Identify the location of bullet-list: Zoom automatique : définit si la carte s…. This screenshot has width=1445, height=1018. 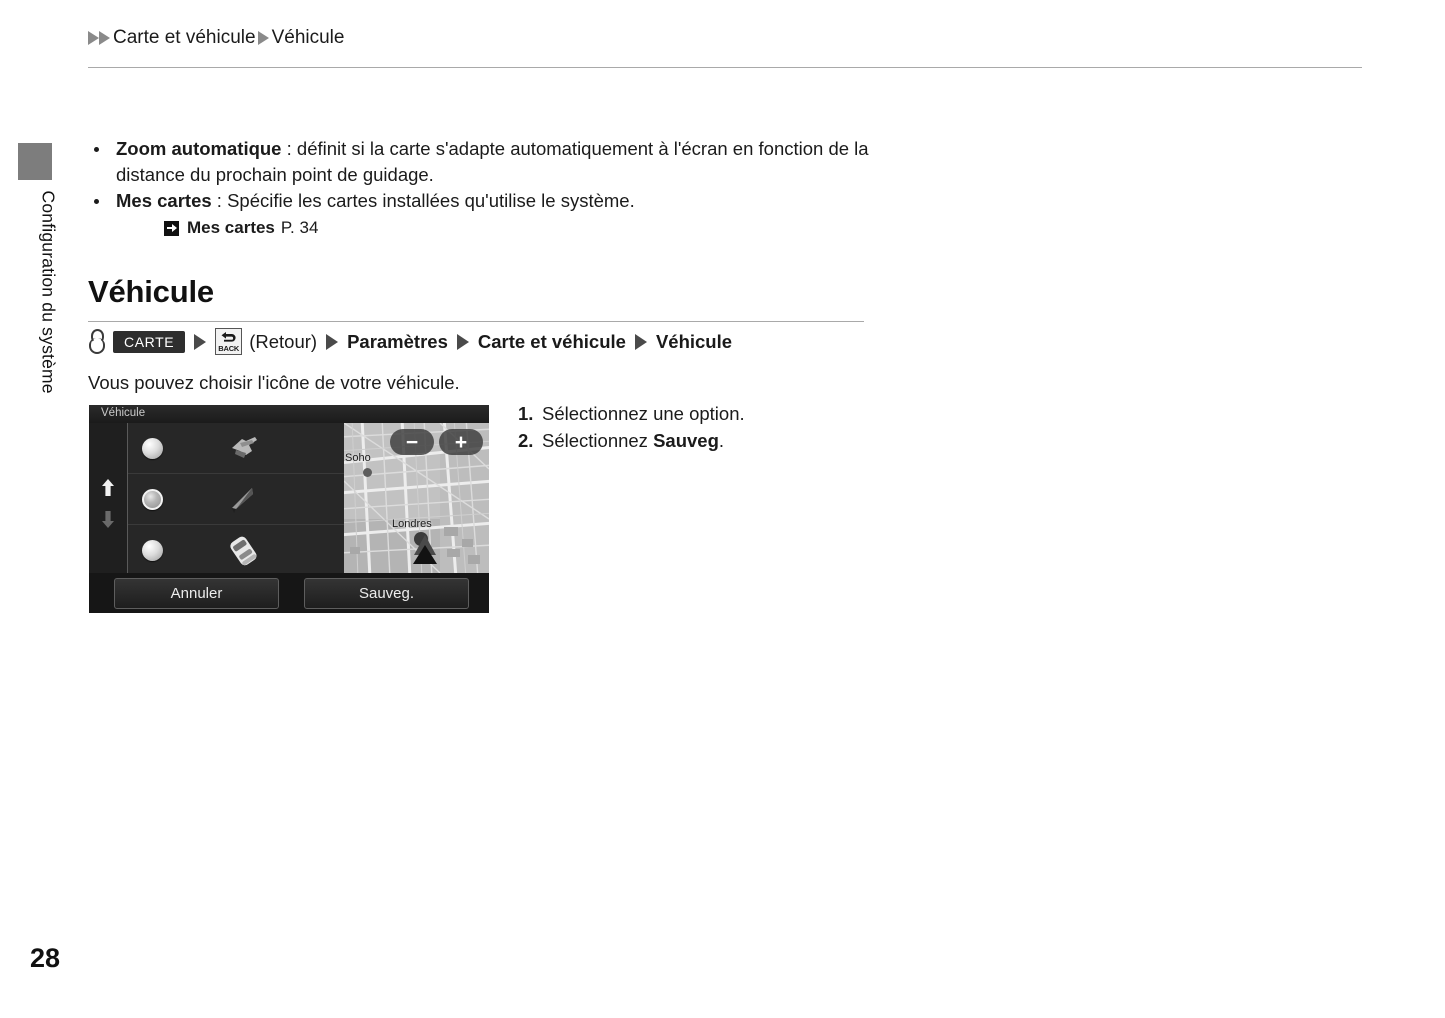
(483, 188).